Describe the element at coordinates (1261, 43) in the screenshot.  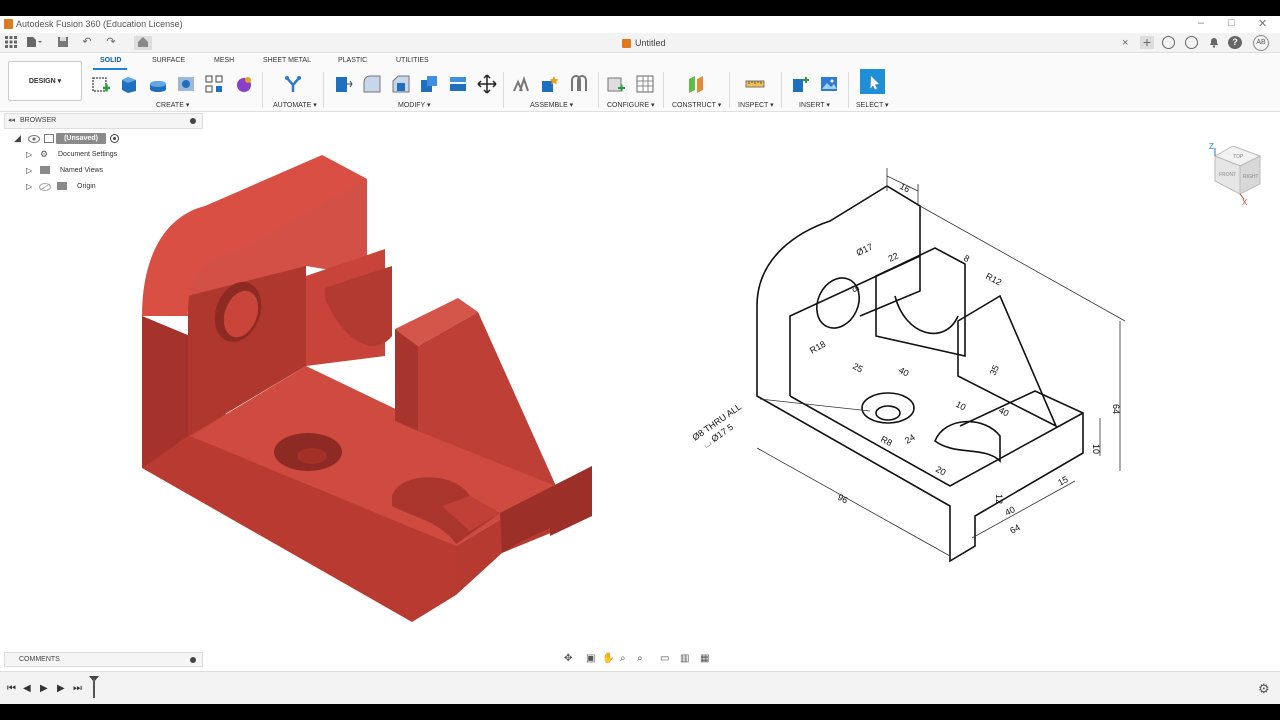
I see `user-avatar: AB` at that location.